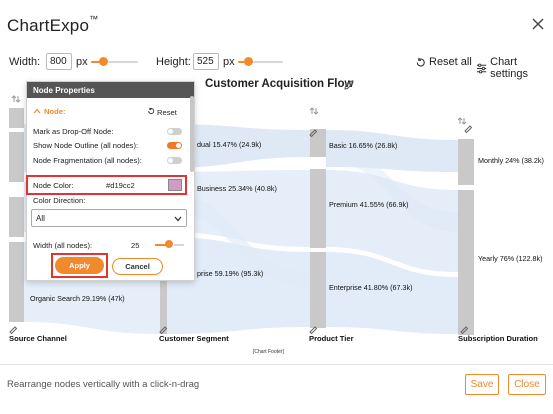 The image size is (553, 414). What do you see at coordinates (110, 90) in the screenshot?
I see `panel-header: Node Properties` at bounding box center [110, 90].